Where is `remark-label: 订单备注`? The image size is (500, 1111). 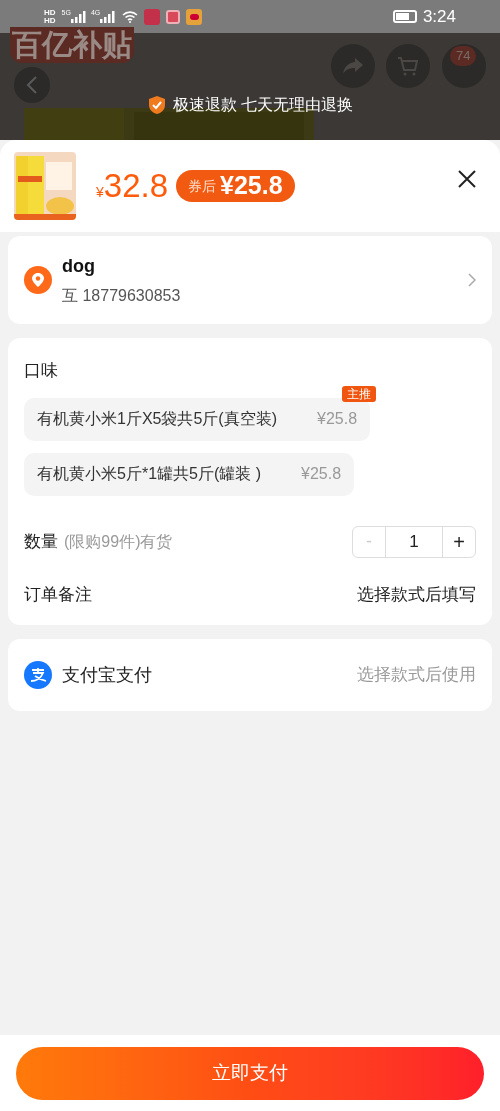 remark-label: 订单备注 is located at coordinates (58, 594).